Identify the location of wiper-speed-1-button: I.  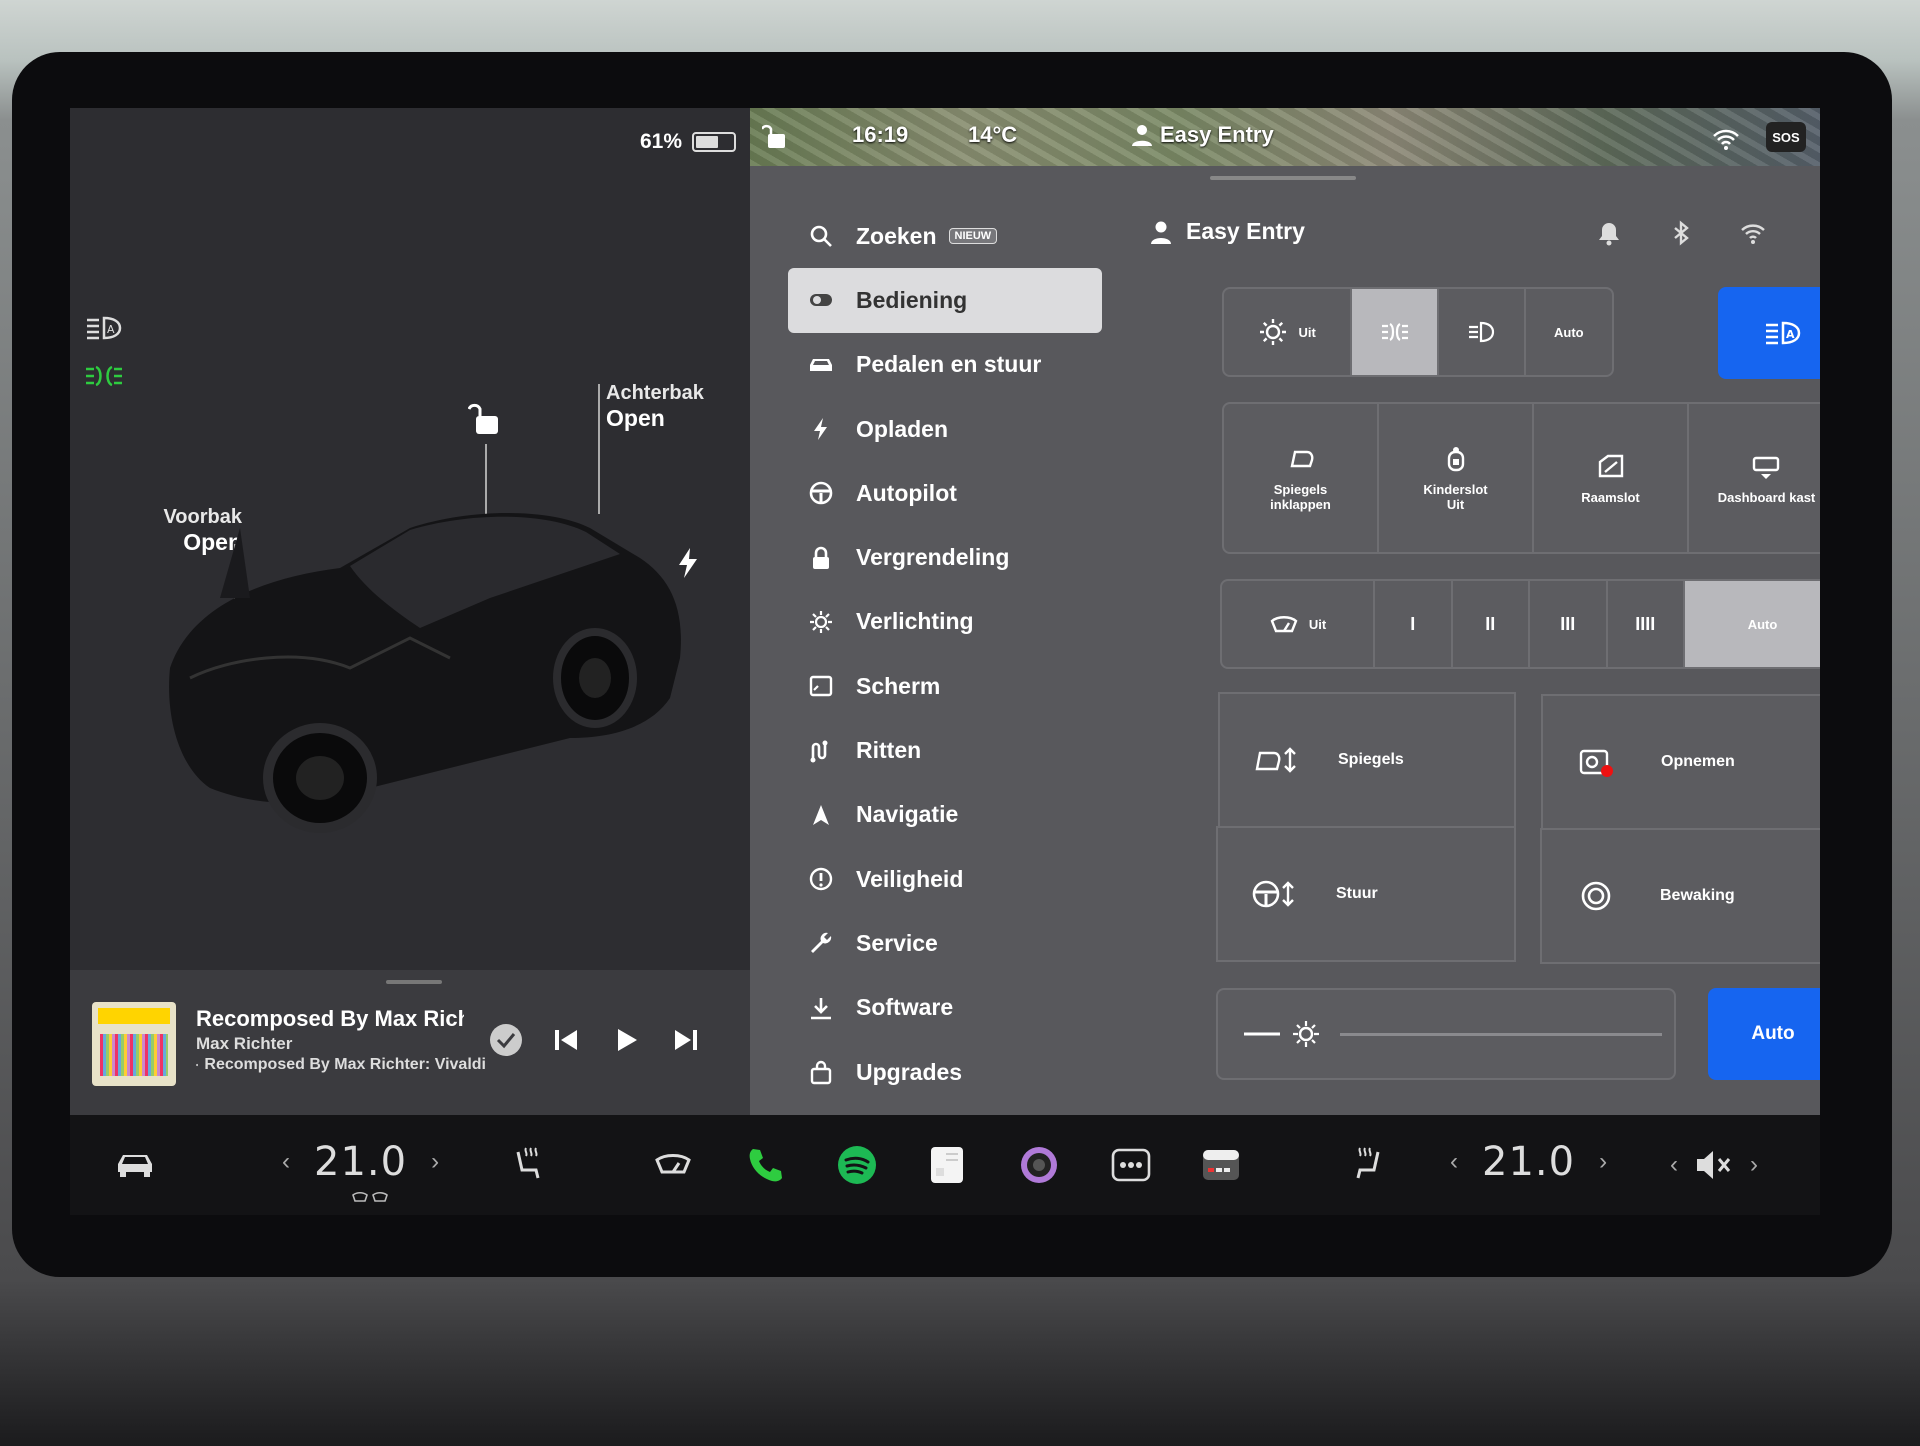
(1414, 624).